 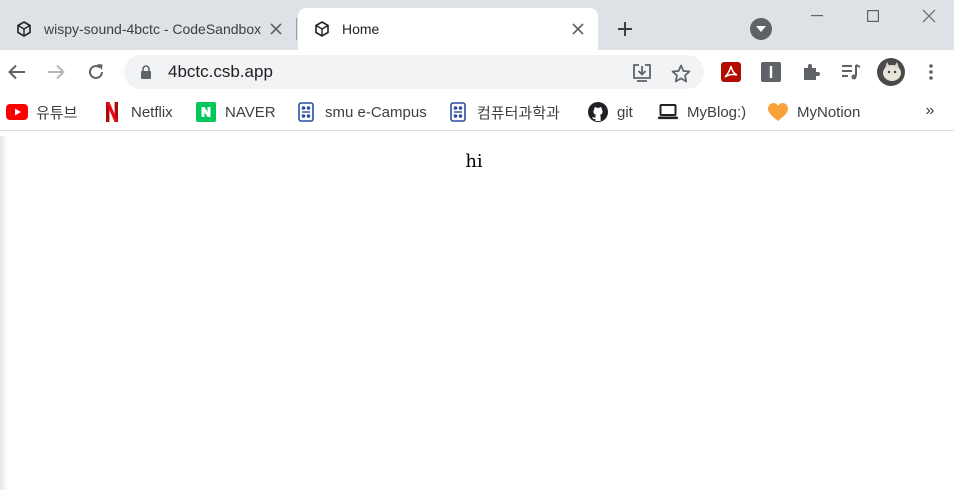 What do you see at coordinates (4, 313) in the screenshot?
I see `left-edge-shadow` at bounding box center [4, 313].